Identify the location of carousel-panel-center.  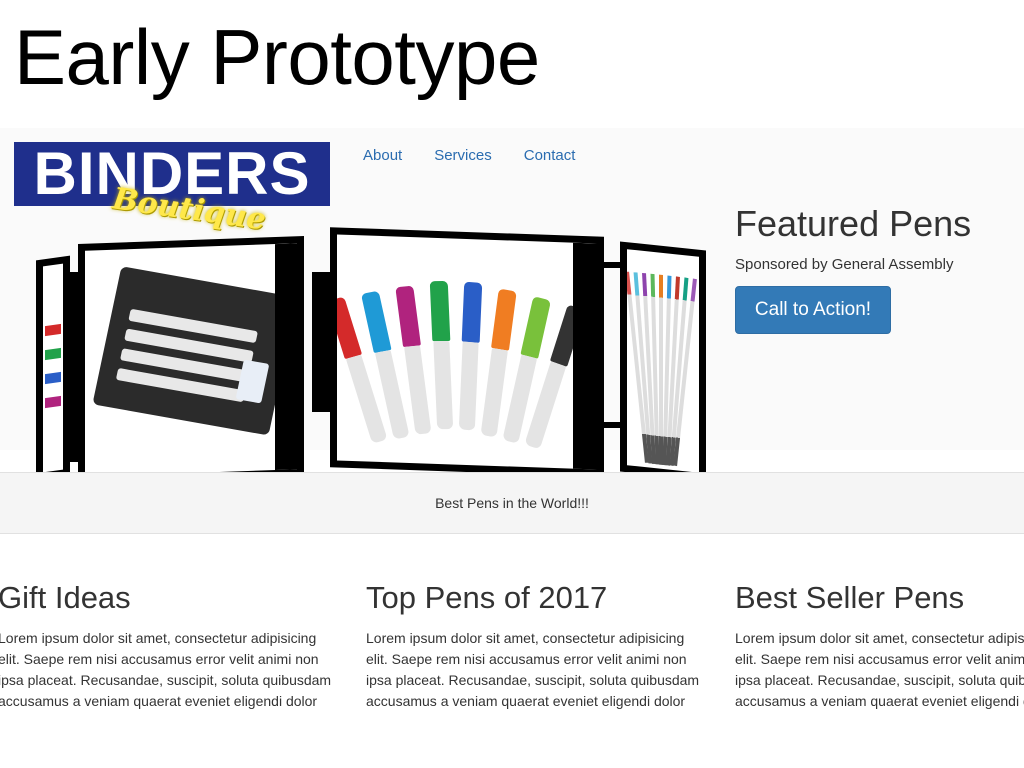
(467, 352).